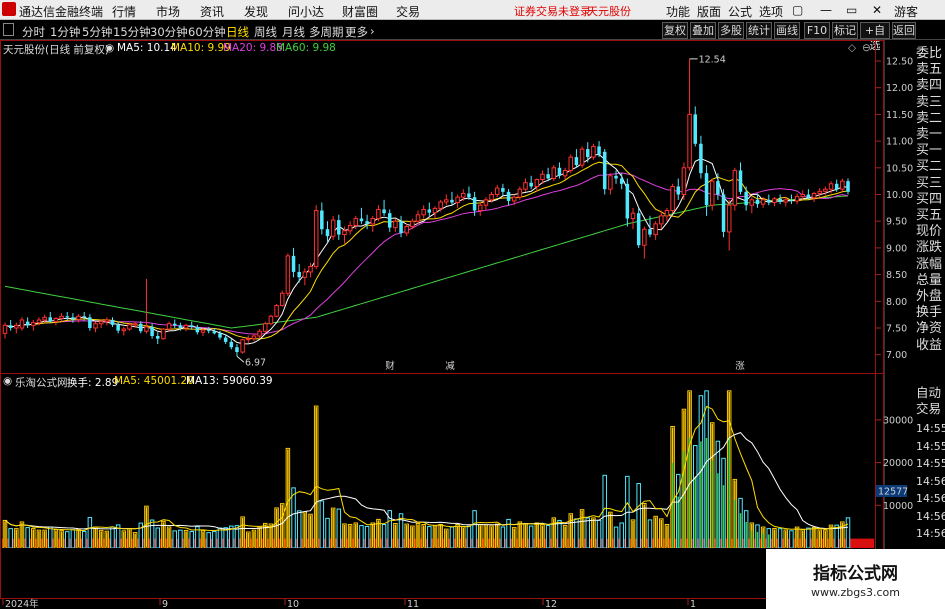  I want to click on sidebar-item-eps: 收益, so click(929, 345).